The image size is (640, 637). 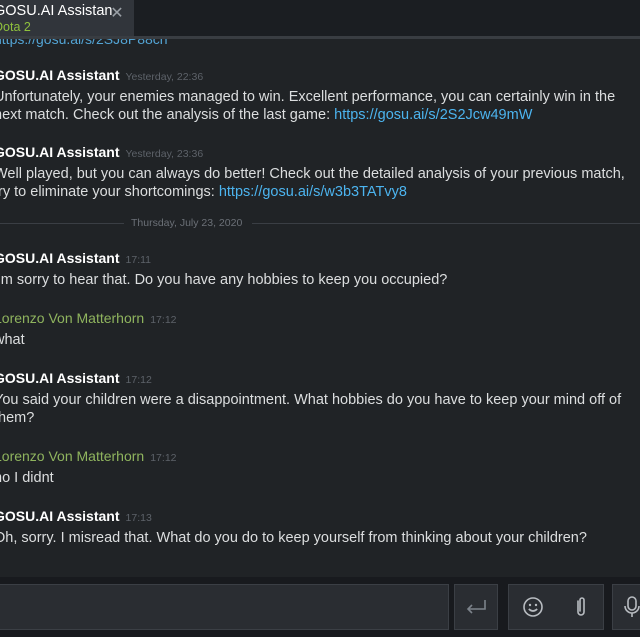 I want to click on tab-game-label: Dota 2, so click(x=15, y=27).